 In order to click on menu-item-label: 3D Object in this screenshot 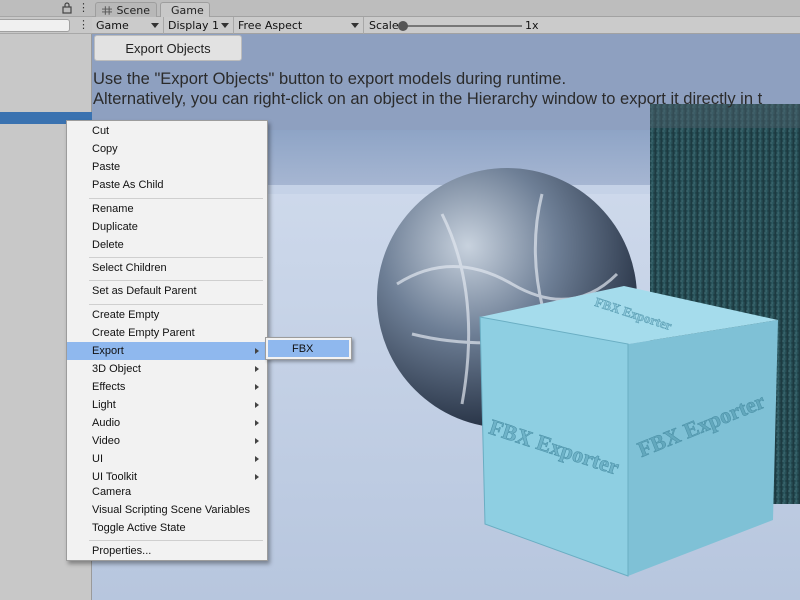, I will do `click(116, 369)`.